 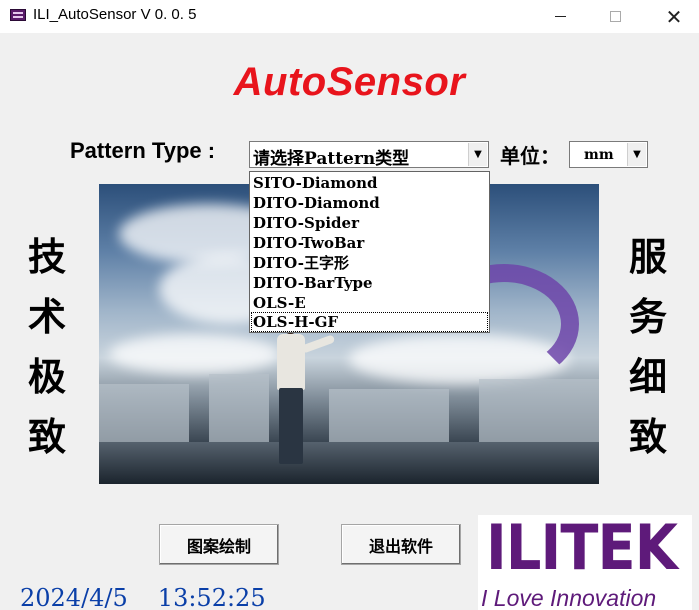 I want to click on exit-button: 退出软件, so click(x=401, y=544).